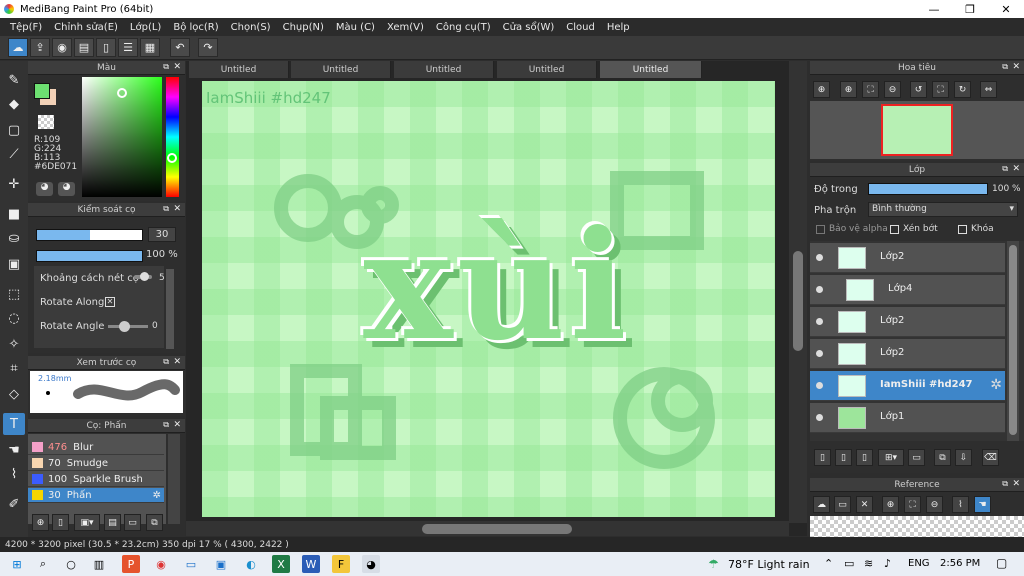 The width and height of the screenshot is (1024, 576). I want to click on windows-start-icon: ⊞, so click(17, 564).